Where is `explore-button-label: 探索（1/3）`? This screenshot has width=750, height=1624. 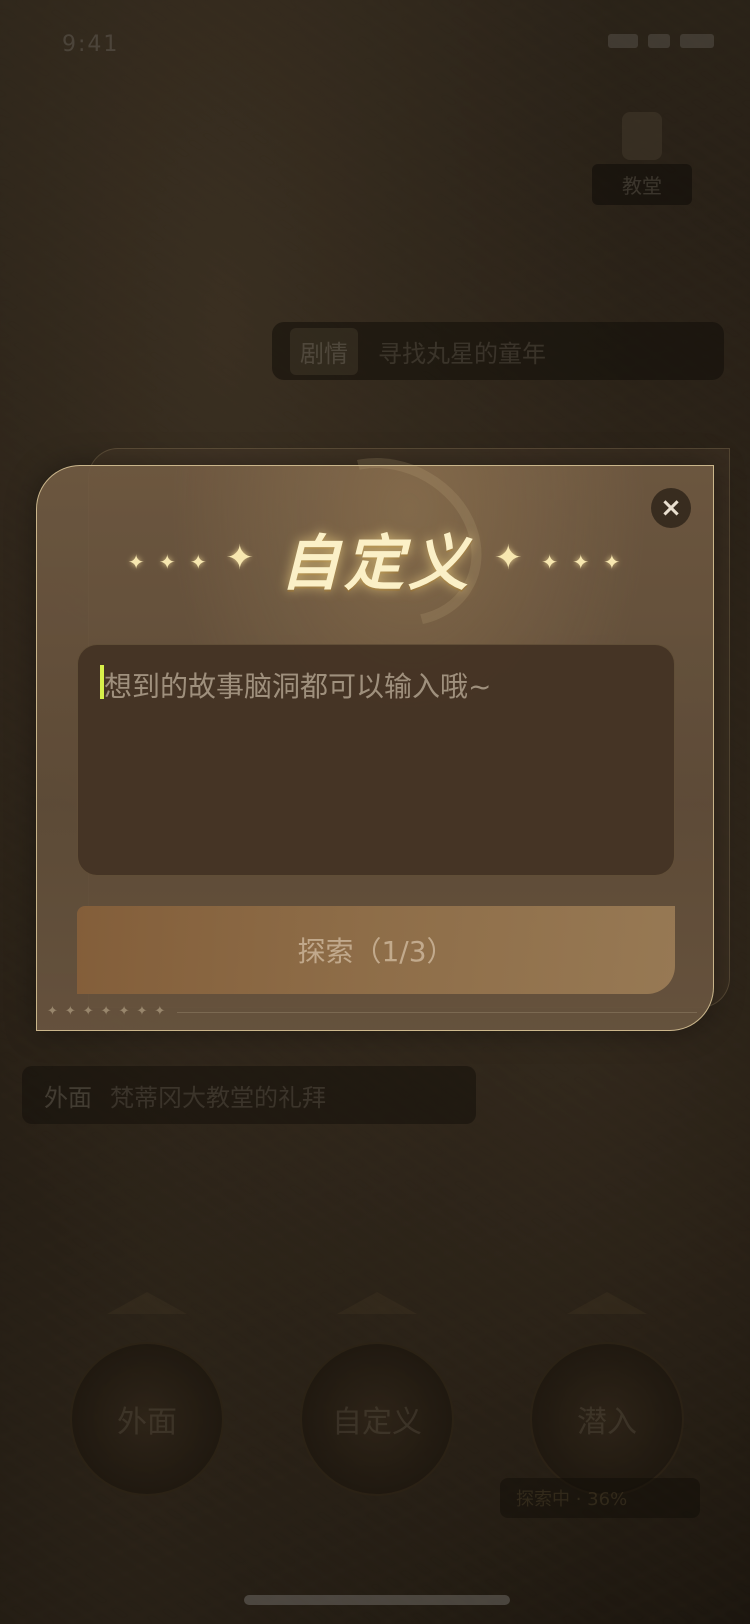 explore-button-label: 探索（1/3） is located at coordinates (376, 951).